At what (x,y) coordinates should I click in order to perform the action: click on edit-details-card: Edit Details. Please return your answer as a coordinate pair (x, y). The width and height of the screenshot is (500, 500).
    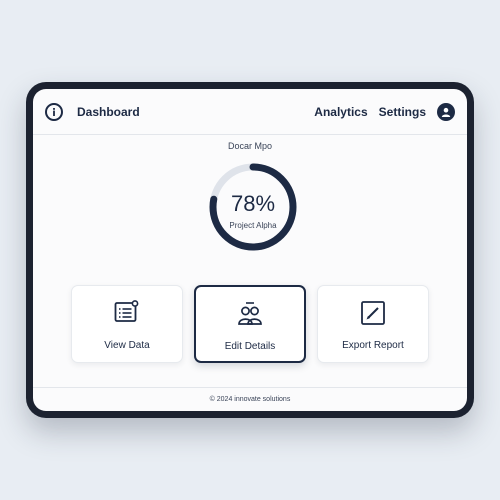
    Looking at the image, I should click on (250, 324).